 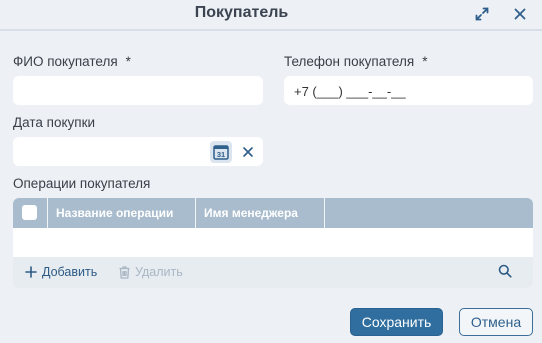 I want to click on operations-label: Операции покупателя, so click(x=82, y=183).